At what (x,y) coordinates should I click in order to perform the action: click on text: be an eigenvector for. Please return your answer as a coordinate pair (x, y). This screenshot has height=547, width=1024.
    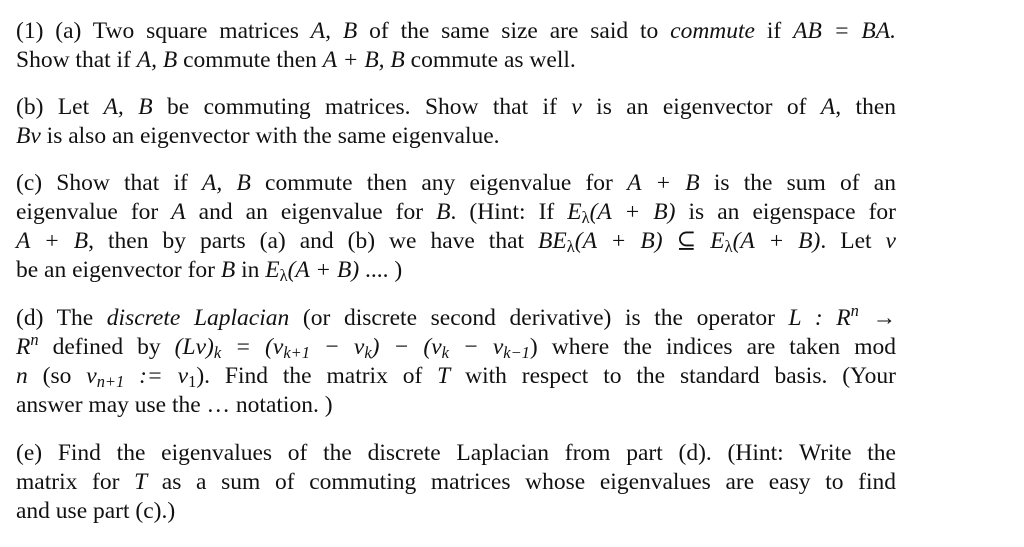
    Looking at the image, I should click on (118, 270).